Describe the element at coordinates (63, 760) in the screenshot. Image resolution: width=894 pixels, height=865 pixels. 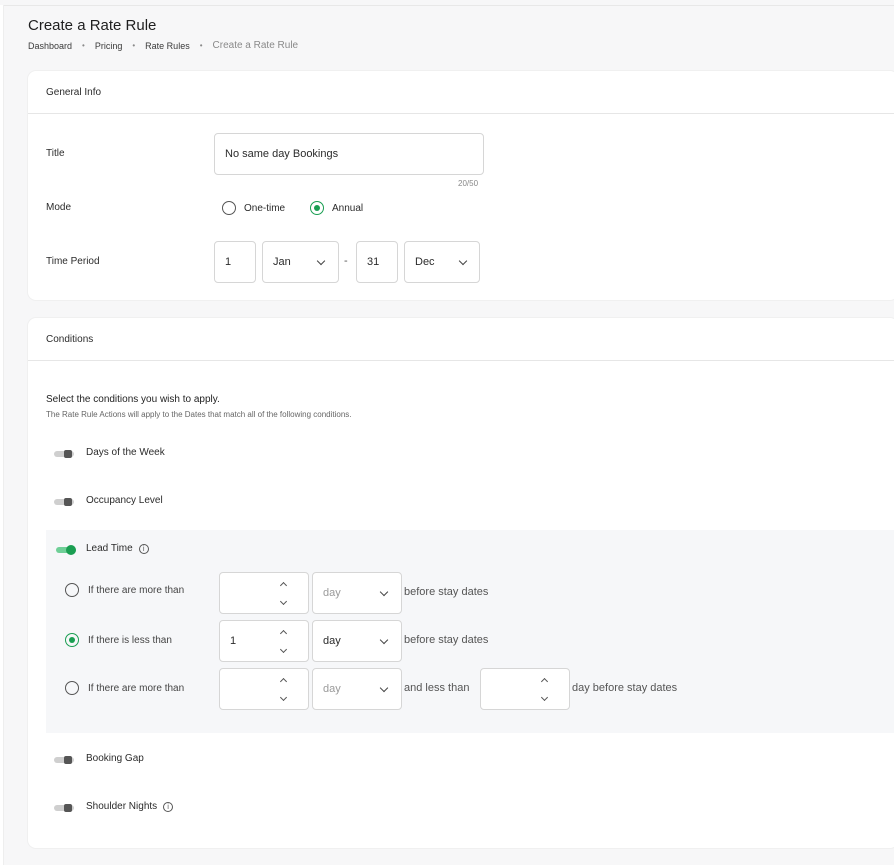
I see `booking-gap-toggle` at that location.